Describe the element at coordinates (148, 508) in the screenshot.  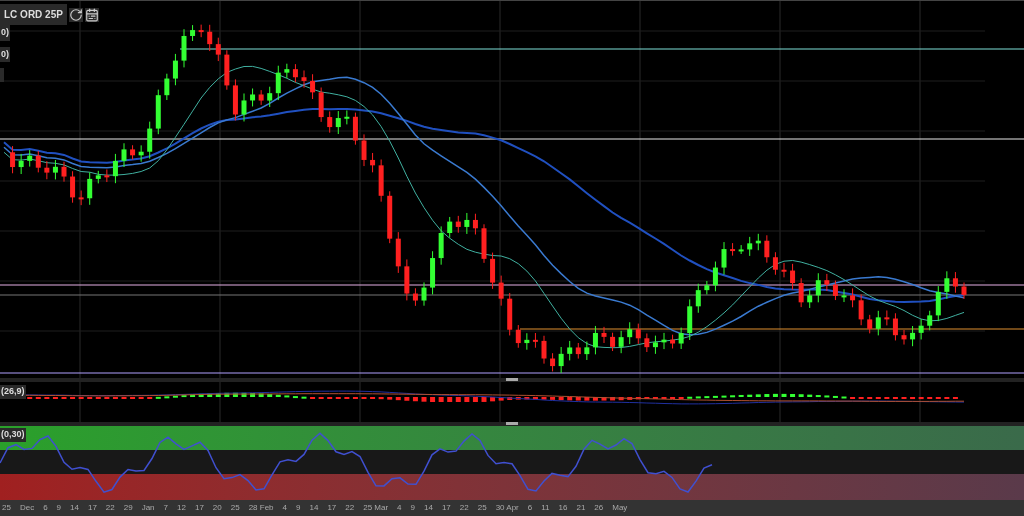
I see `axis-label: Jan` at that location.